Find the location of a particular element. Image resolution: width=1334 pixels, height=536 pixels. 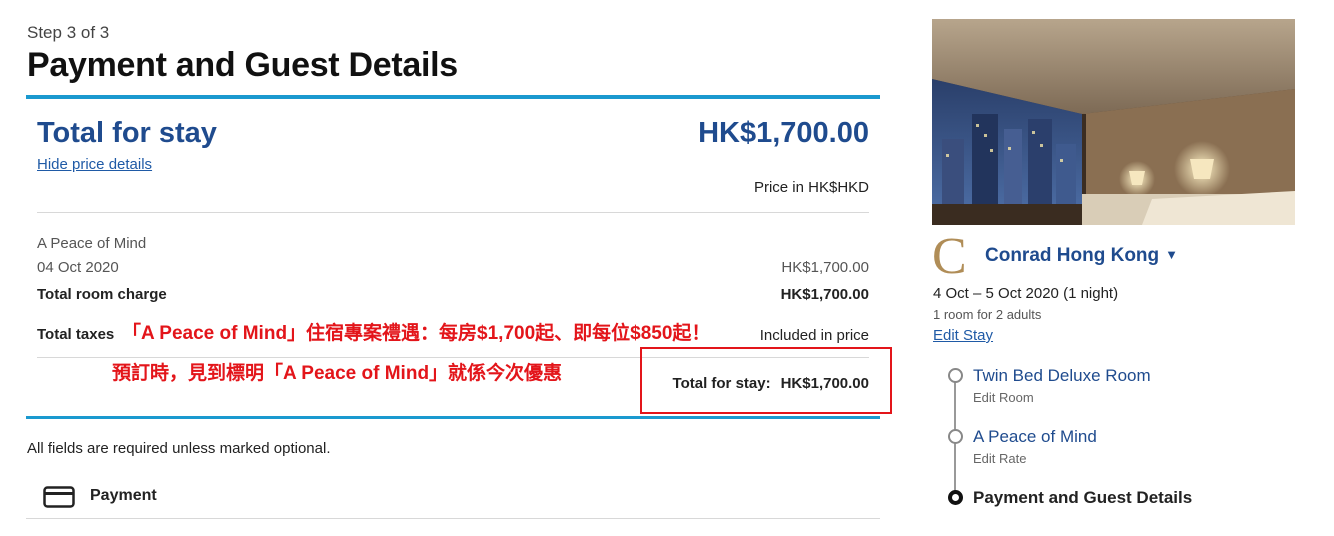

svg-text: C is located at coordinates (949, 254).